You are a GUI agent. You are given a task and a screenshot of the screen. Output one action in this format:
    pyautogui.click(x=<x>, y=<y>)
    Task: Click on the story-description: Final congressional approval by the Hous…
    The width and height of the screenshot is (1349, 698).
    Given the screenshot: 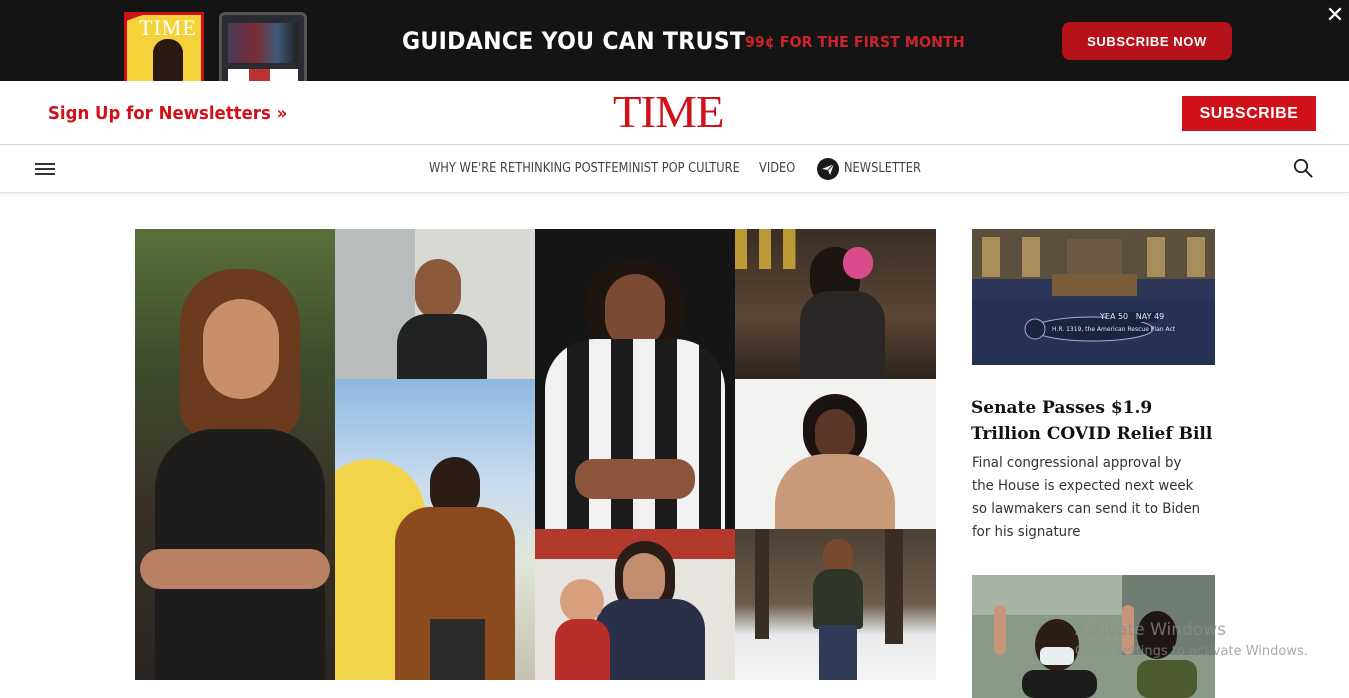 What is the action you would take?
    pyautogui.click(x=1086, y=497)
    